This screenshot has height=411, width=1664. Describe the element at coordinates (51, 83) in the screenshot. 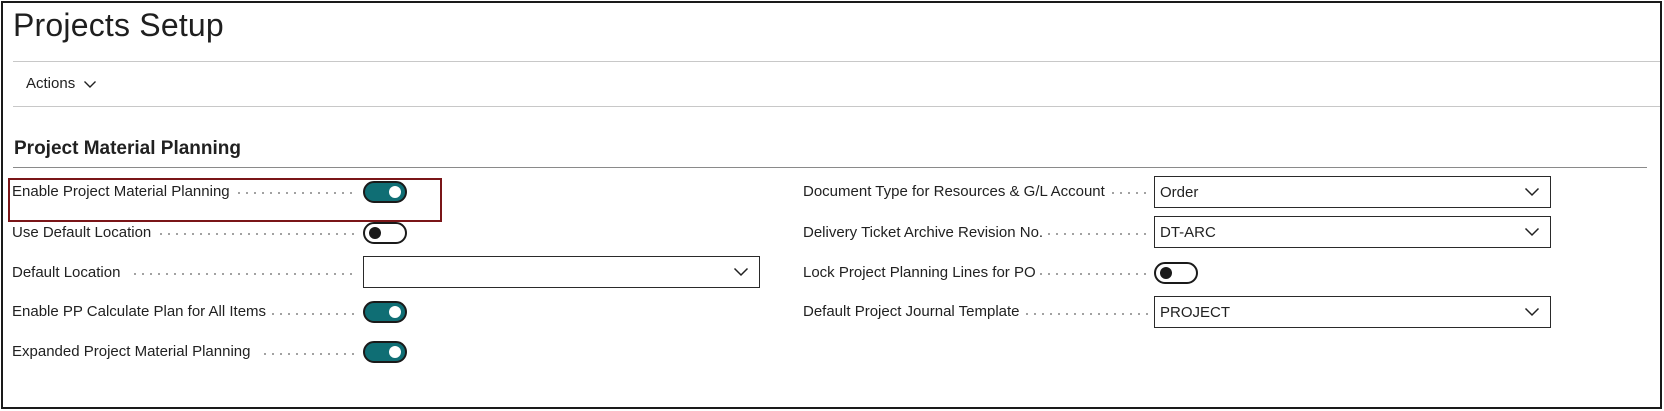

I see `actions-label: Actions` at that location.